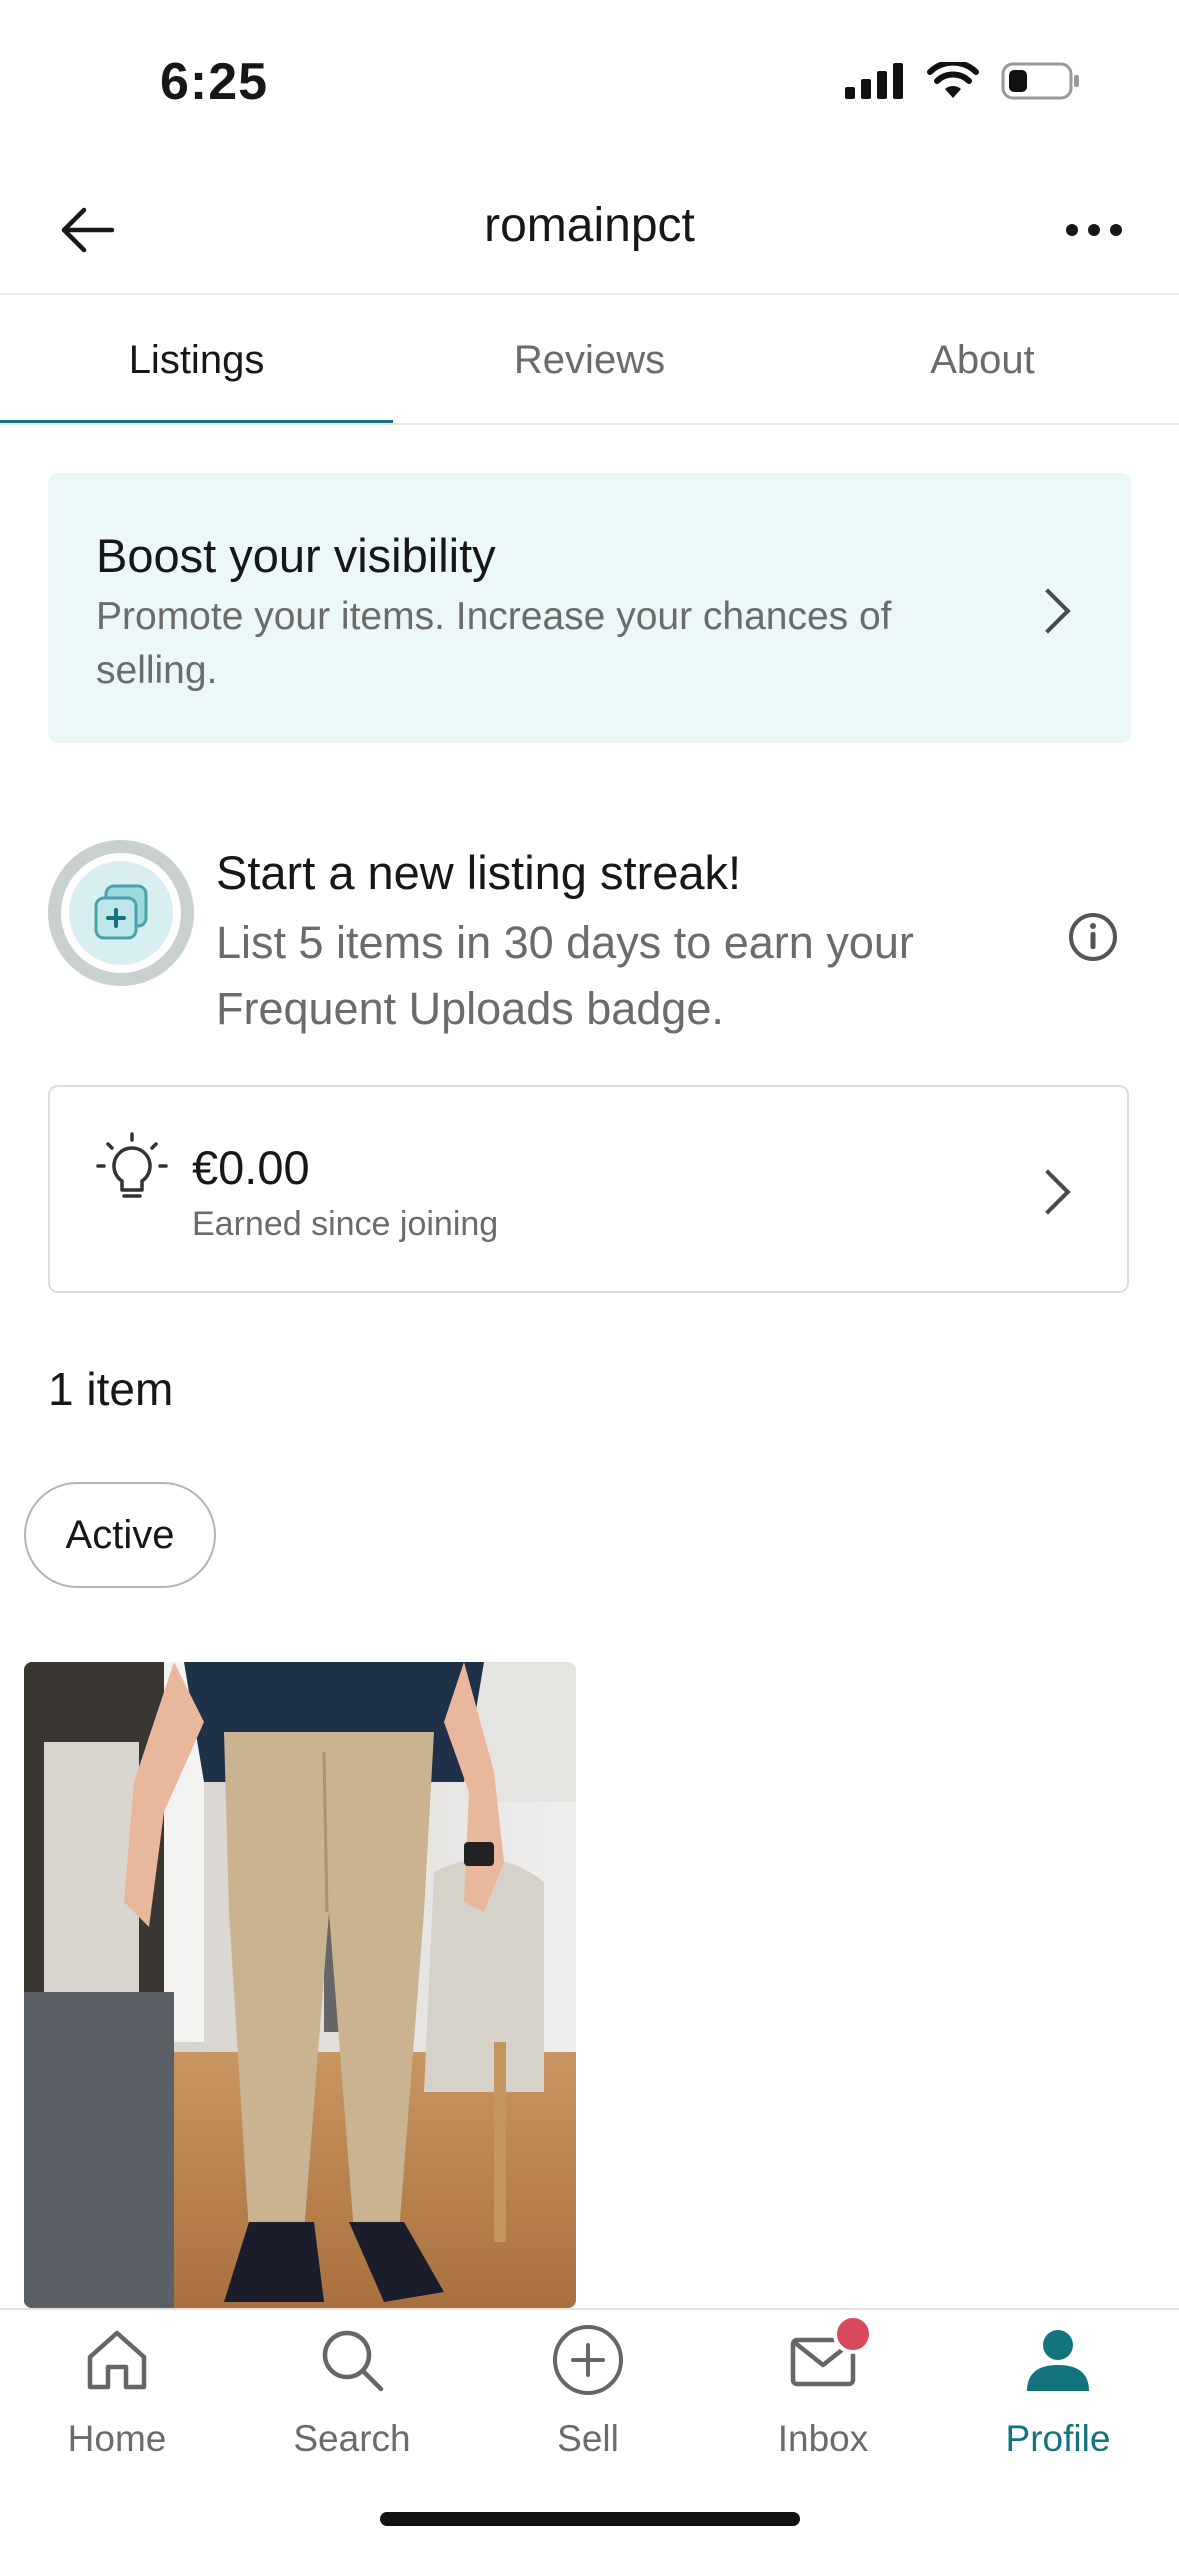 The image size is (1179, 2558). I want to click on home-indicator, so click(590, 2519).